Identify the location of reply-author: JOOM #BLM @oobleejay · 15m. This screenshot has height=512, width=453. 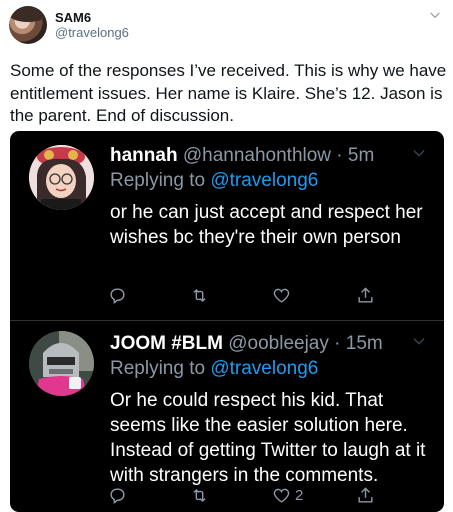
(246, 344).